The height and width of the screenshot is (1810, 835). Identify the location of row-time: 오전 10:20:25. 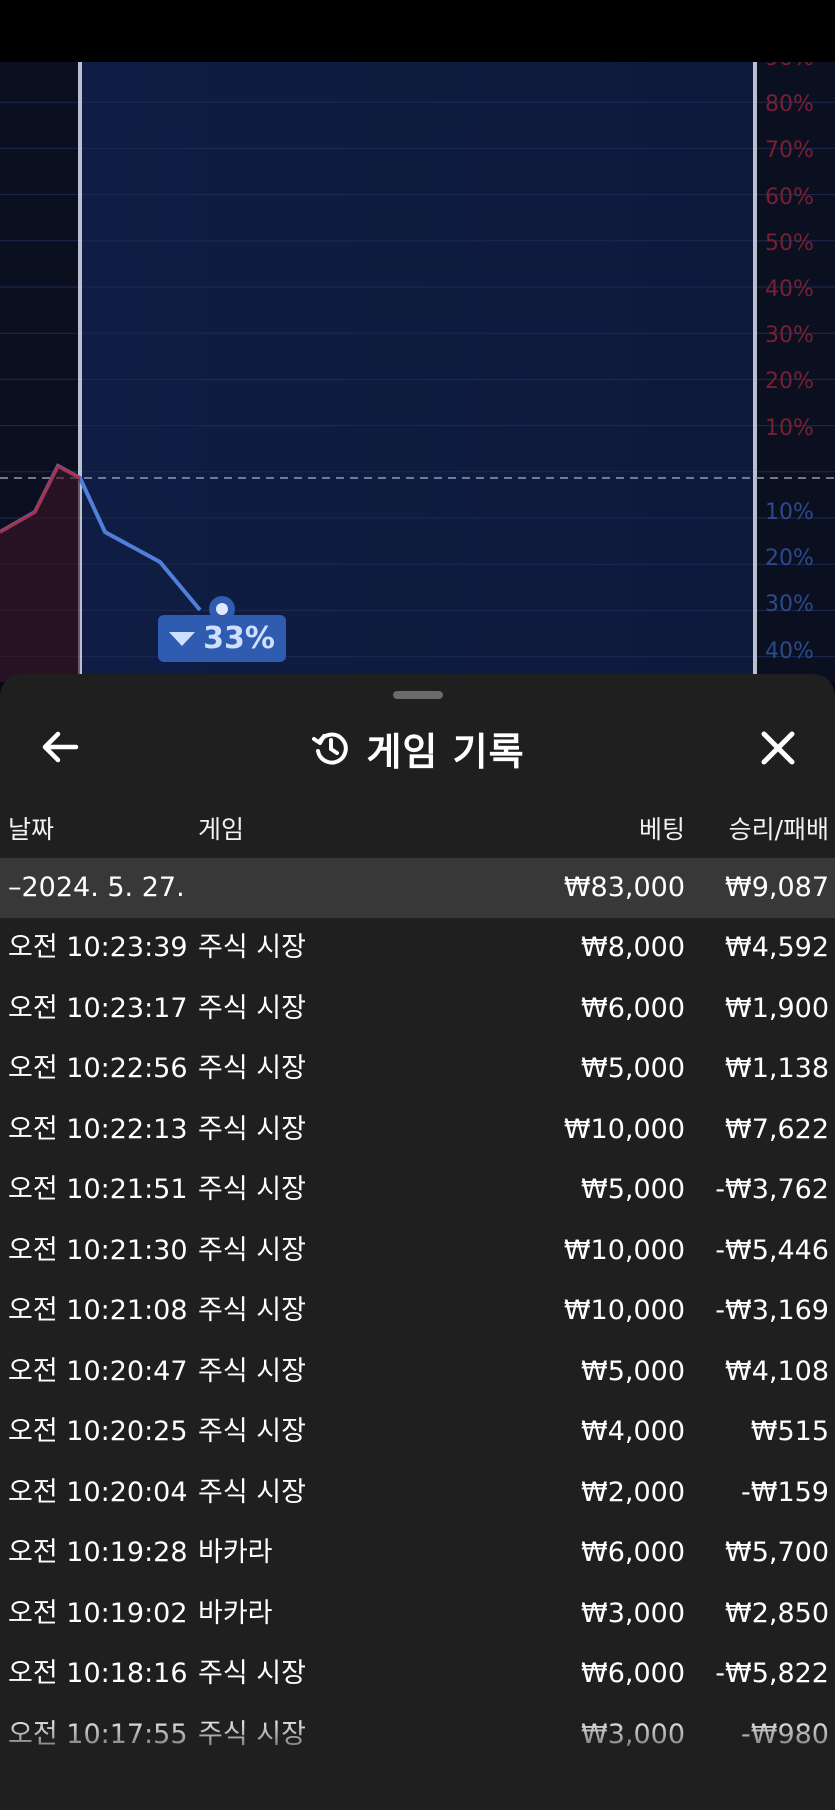
(98, 1431).